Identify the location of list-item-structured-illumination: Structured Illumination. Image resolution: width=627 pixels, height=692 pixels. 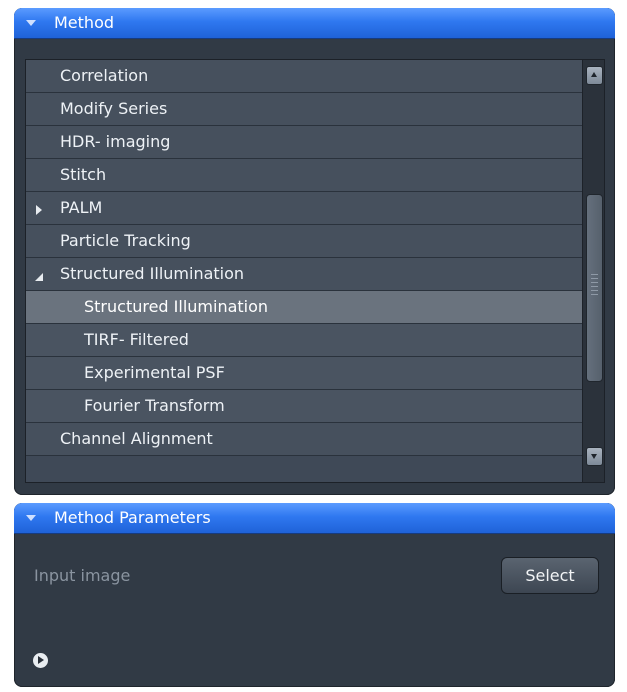
(304, 307).